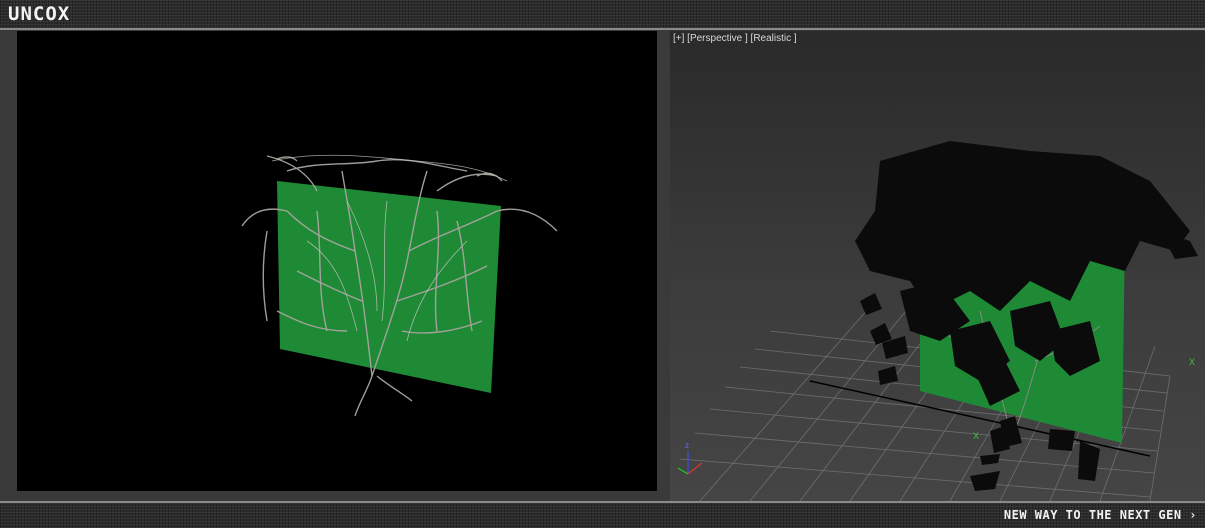  Describe the element at coordinates (690, 463) in the screenshot. I see `axis-gizmo` at that location.